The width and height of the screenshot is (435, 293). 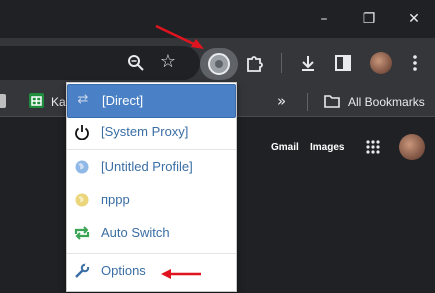 I want to click on annotation-arrow-top, so click(x=179, y=36).